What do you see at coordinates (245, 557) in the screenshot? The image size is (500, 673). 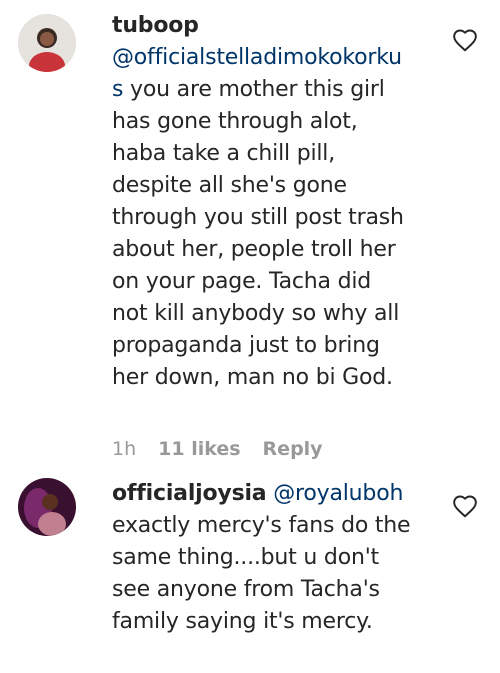 I see `comment-text-line: same thing....but u don't` at bounding box center [245, 557].